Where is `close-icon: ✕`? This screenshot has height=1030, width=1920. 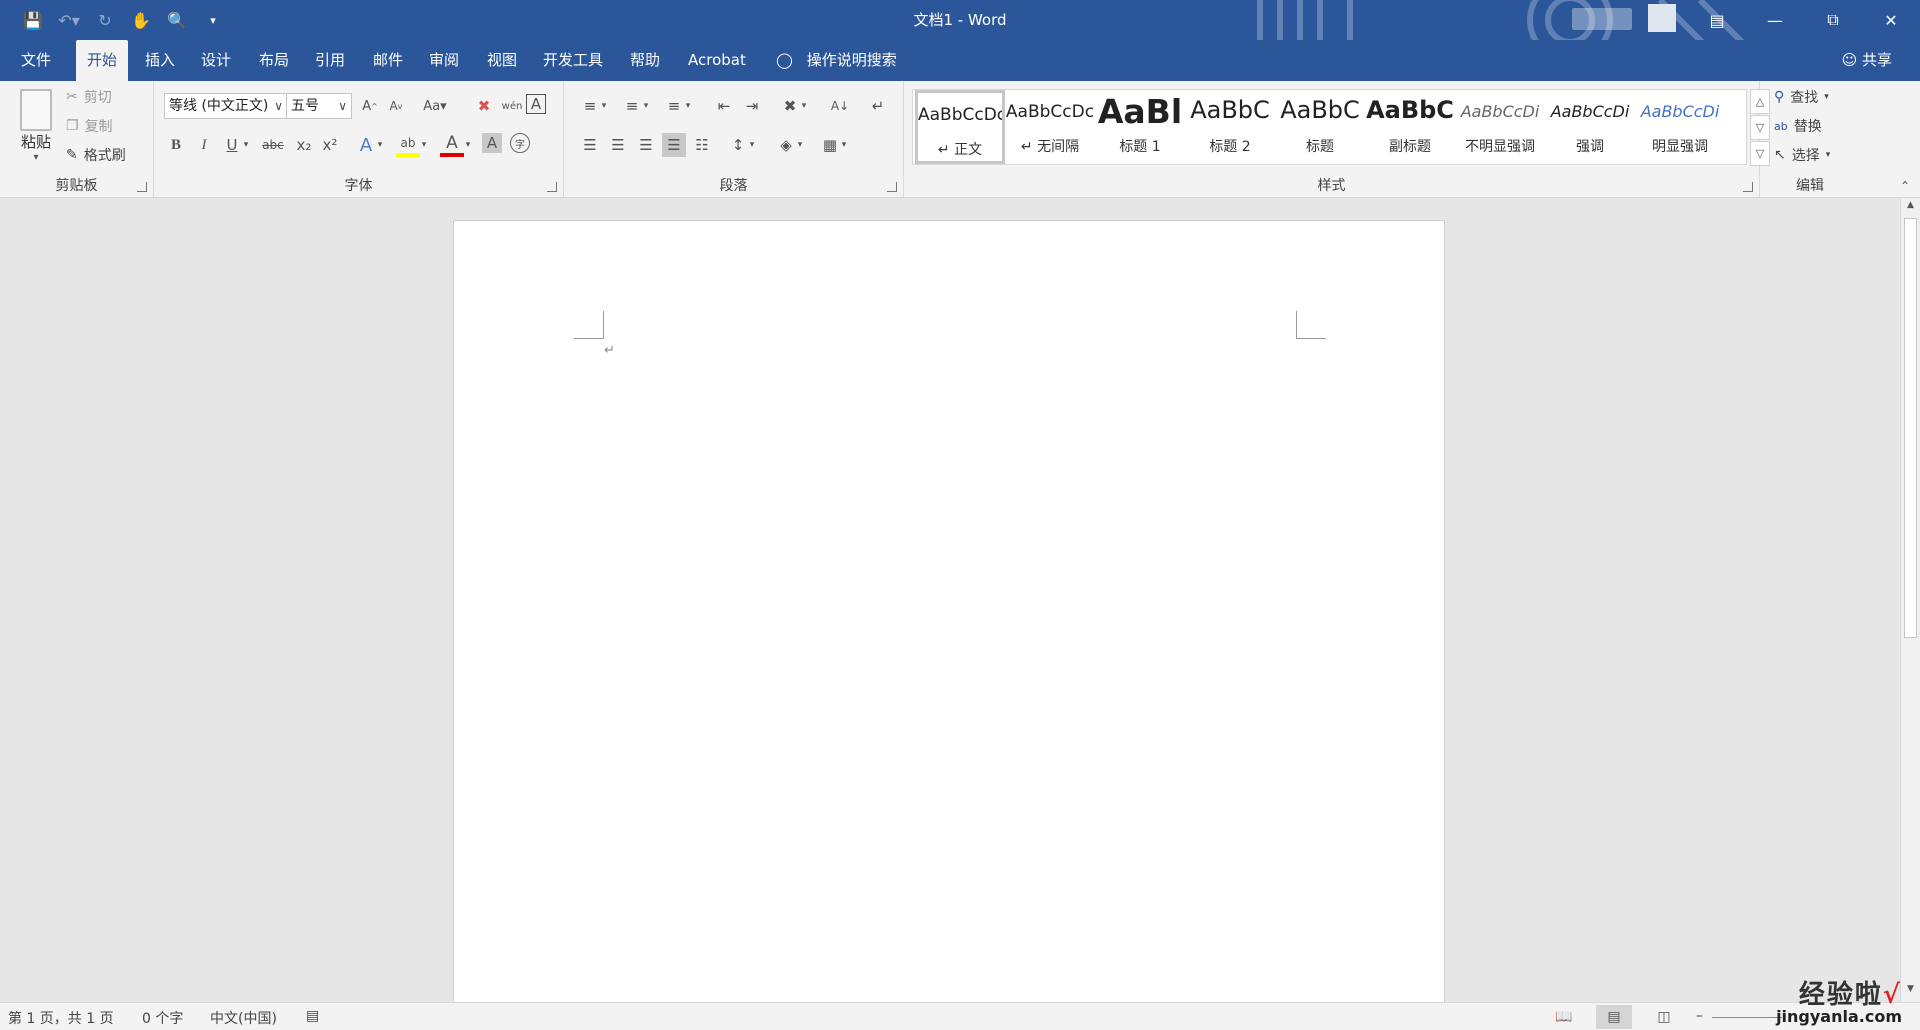 close-icon: ✕ is located at coordinates (1891, 20).